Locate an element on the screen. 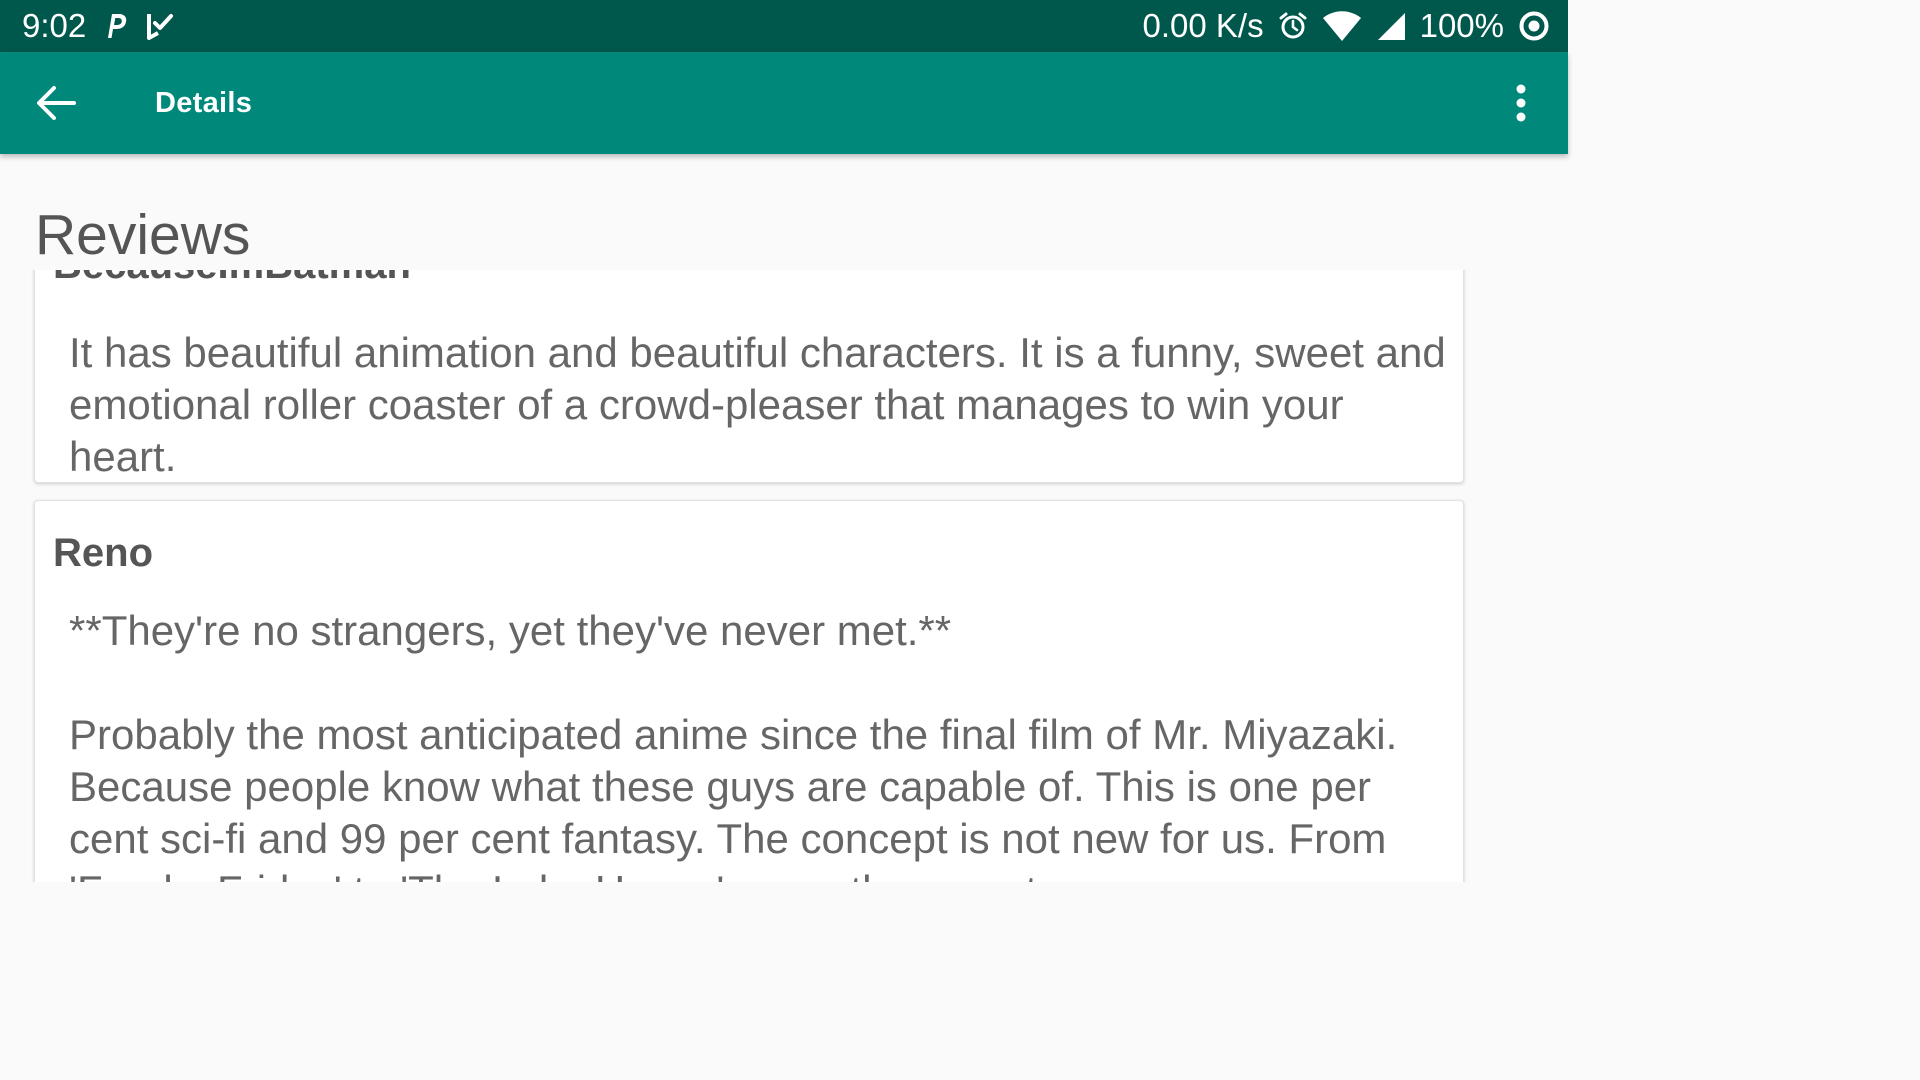 Image resolution: width=1920 pixels, height=1080 pixels. battery-level: 100% is located at coordinates (1461, 25).